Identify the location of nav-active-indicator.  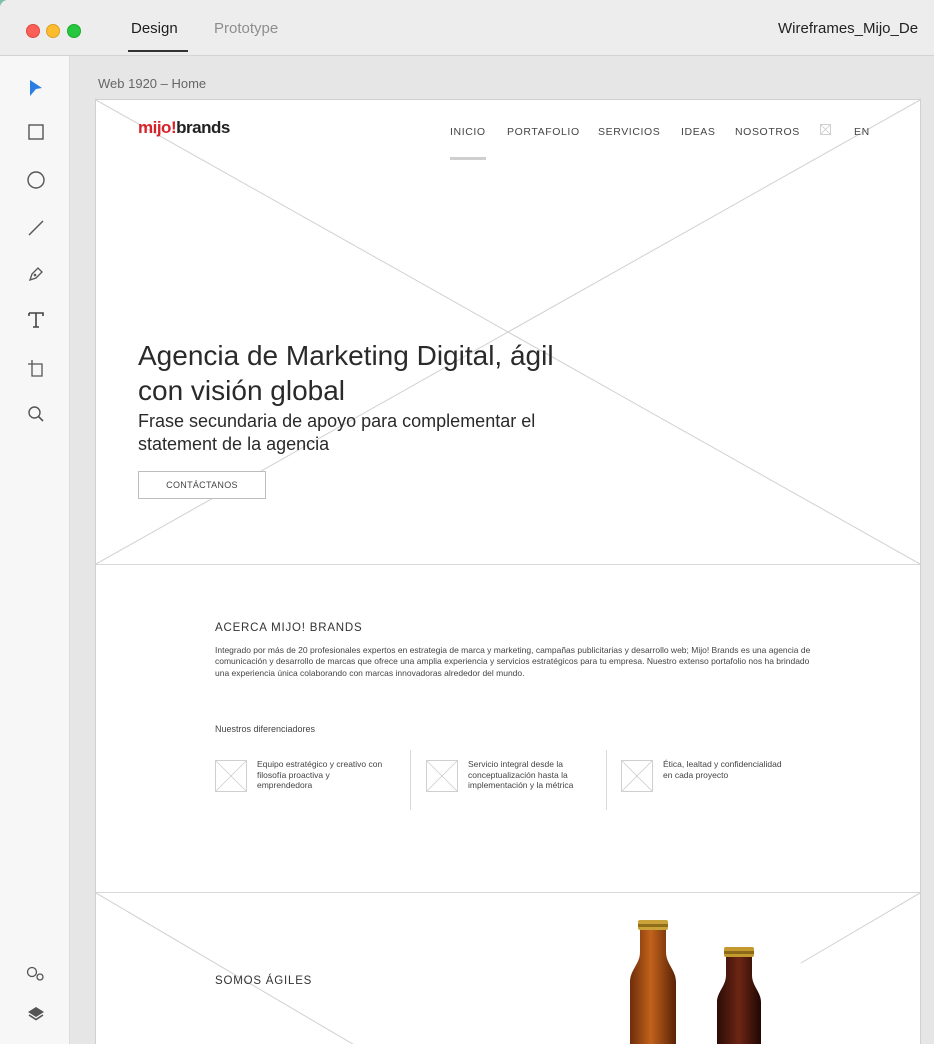
(468, 158).